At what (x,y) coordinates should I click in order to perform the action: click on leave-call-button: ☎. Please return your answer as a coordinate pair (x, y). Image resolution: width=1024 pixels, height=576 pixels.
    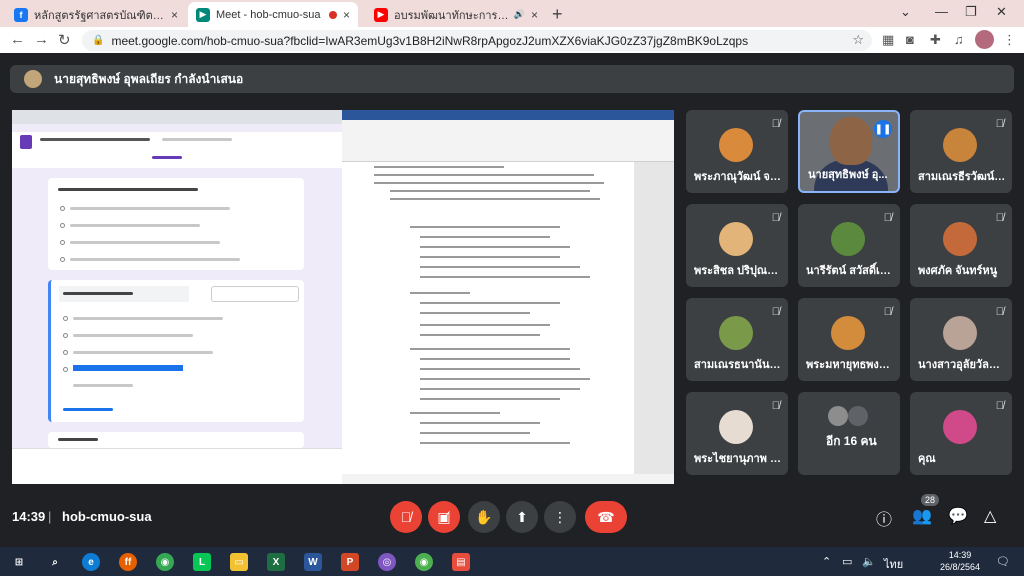
    Looking at the image, I should click on (606, 517).